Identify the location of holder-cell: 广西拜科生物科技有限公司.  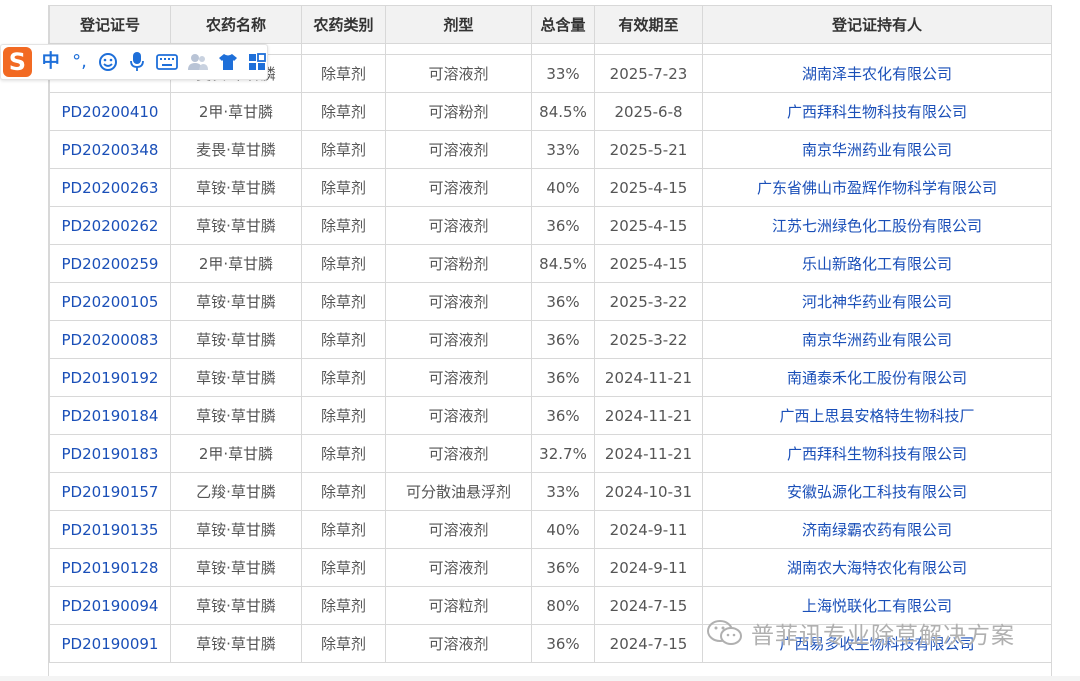
(876, 453).